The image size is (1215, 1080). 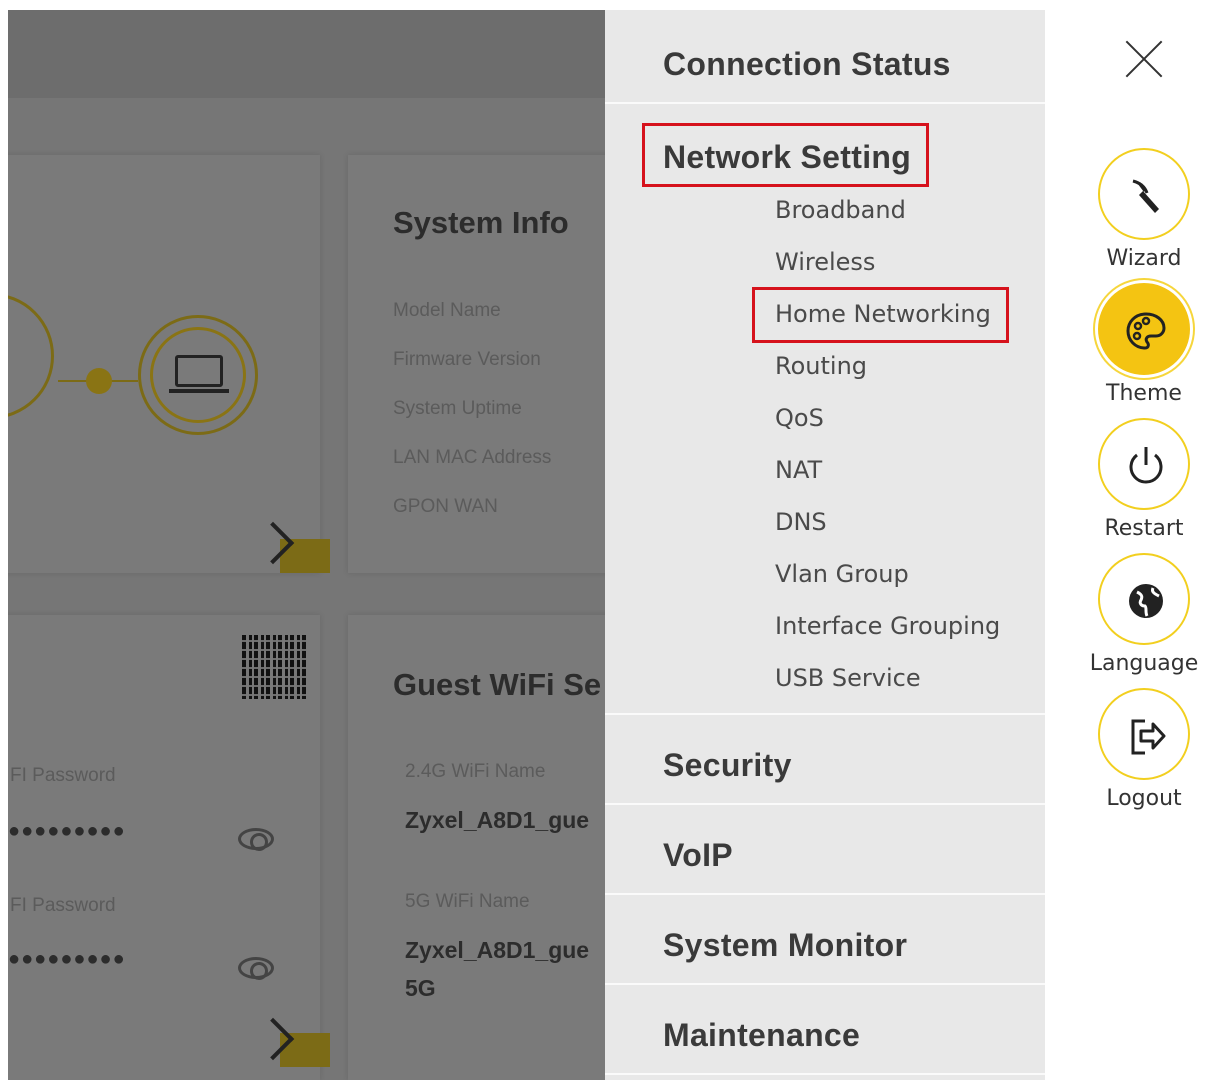 What do you see at coordinates (785, 945) in the screenshot?
I see `menu-title-system-monitor: System Monitor` at bounding box center [785, 945].